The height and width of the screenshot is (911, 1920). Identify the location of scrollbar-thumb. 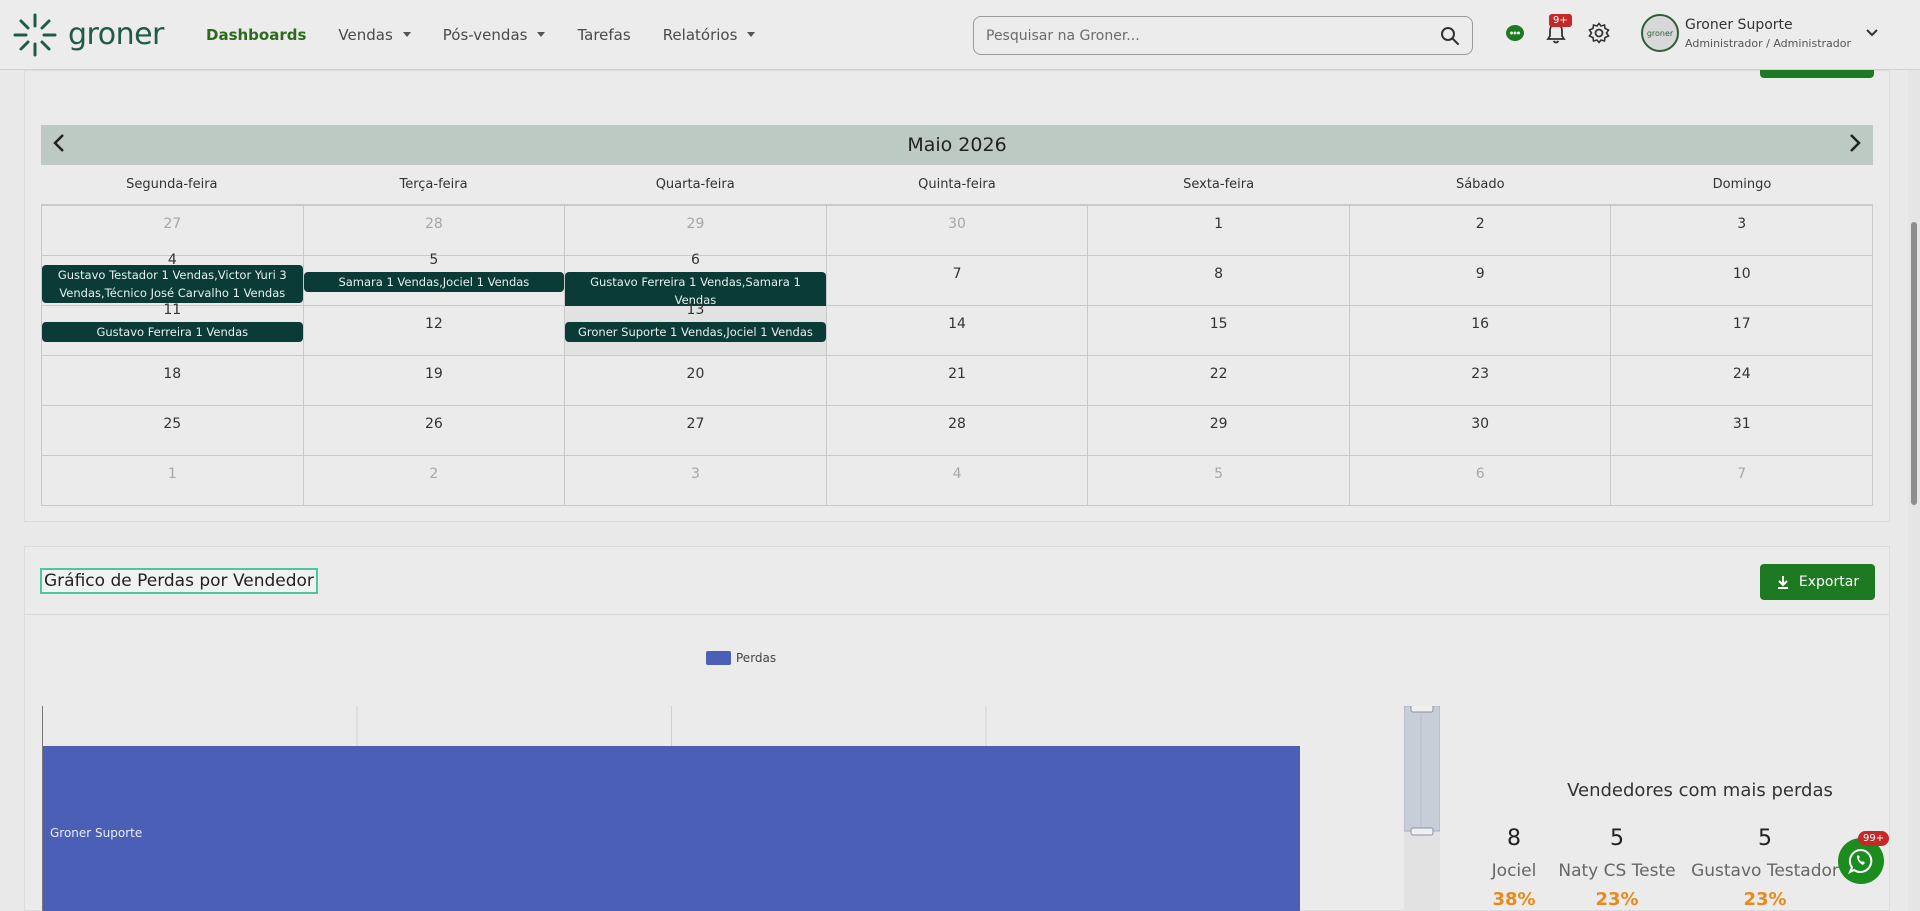
(1914, 363).